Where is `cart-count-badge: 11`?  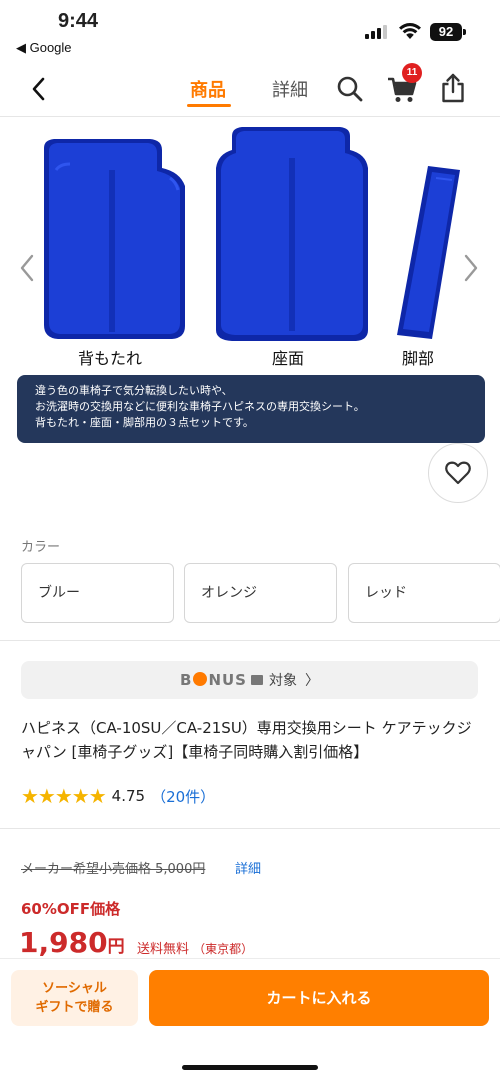
cart-count-badge: 11 is located at coordinates (412, 73).